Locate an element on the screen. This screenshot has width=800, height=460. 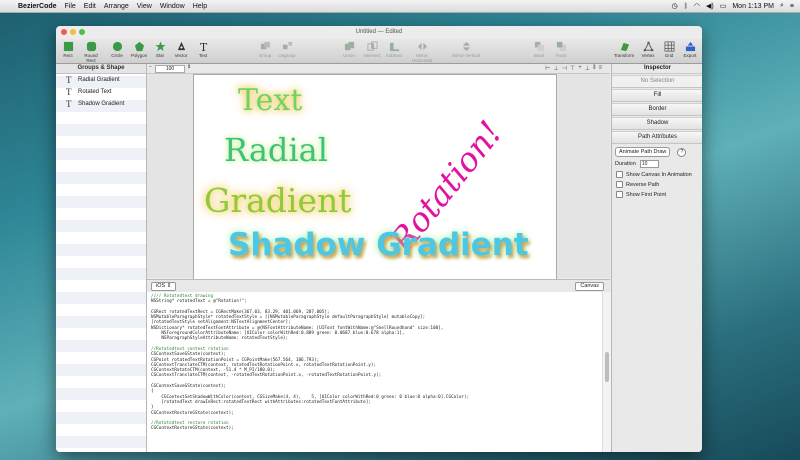
menu-edit: Edit is located at coordinates (90, 6).